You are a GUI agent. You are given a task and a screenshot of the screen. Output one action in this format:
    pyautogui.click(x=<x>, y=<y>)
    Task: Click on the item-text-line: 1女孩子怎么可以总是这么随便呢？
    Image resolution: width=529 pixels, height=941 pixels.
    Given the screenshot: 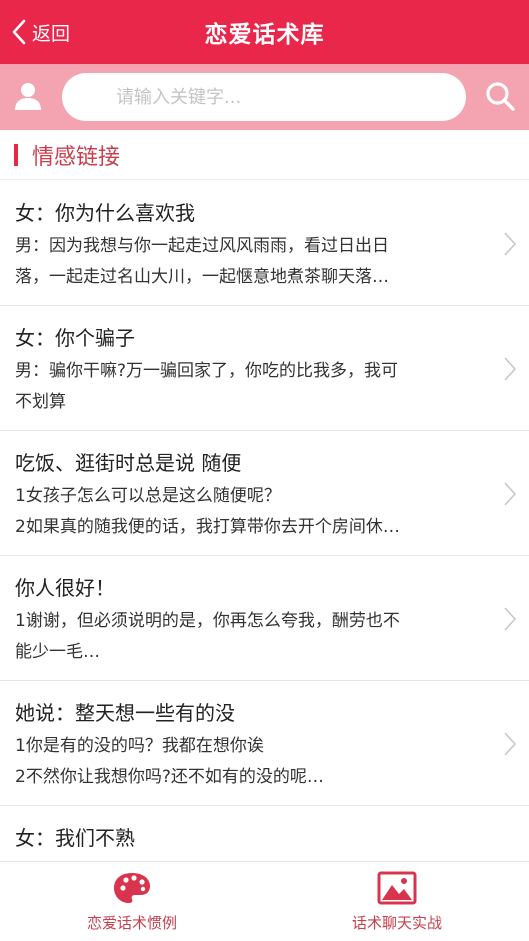 What is the action you would take?
    pyautogui.click(x=148, y=496)
    